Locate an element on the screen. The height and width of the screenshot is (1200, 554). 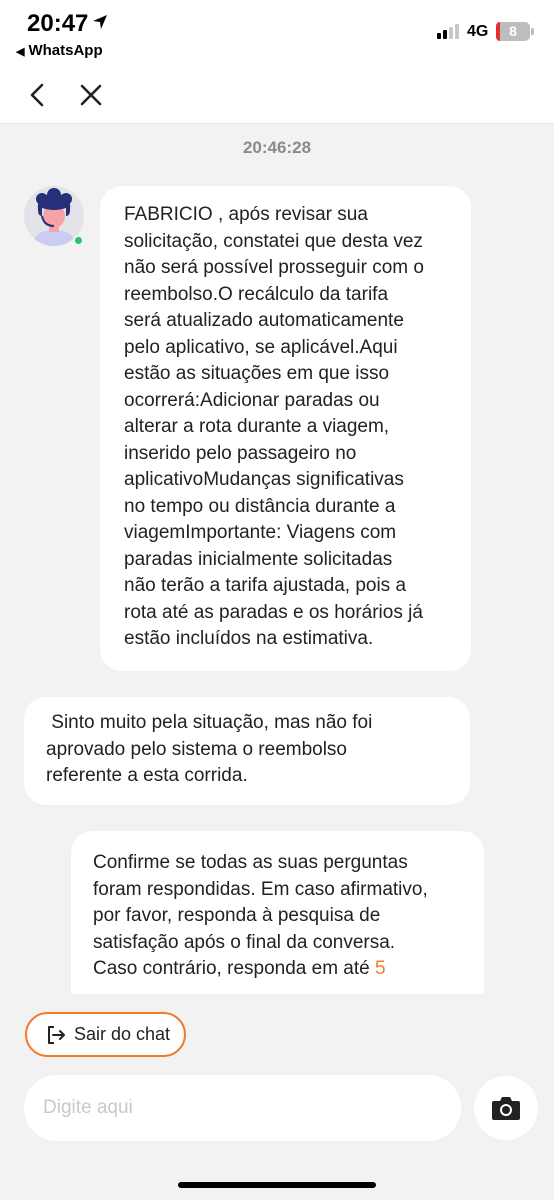
battery-tip is located at coordinates (532, 31).